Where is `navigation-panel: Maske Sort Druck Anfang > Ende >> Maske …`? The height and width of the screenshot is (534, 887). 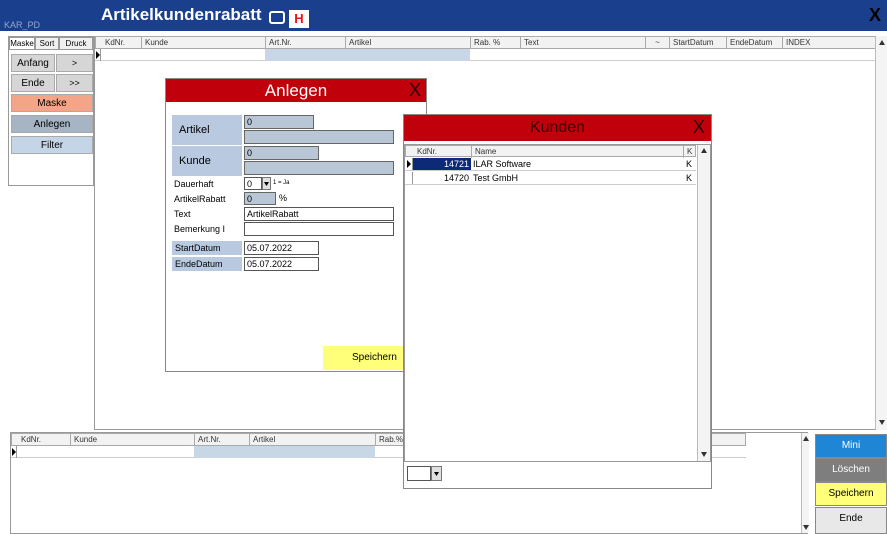
navigation-panel: Maske Sort Druck Anfang > Ende >> Maske … is located at coordinates (51, 111).